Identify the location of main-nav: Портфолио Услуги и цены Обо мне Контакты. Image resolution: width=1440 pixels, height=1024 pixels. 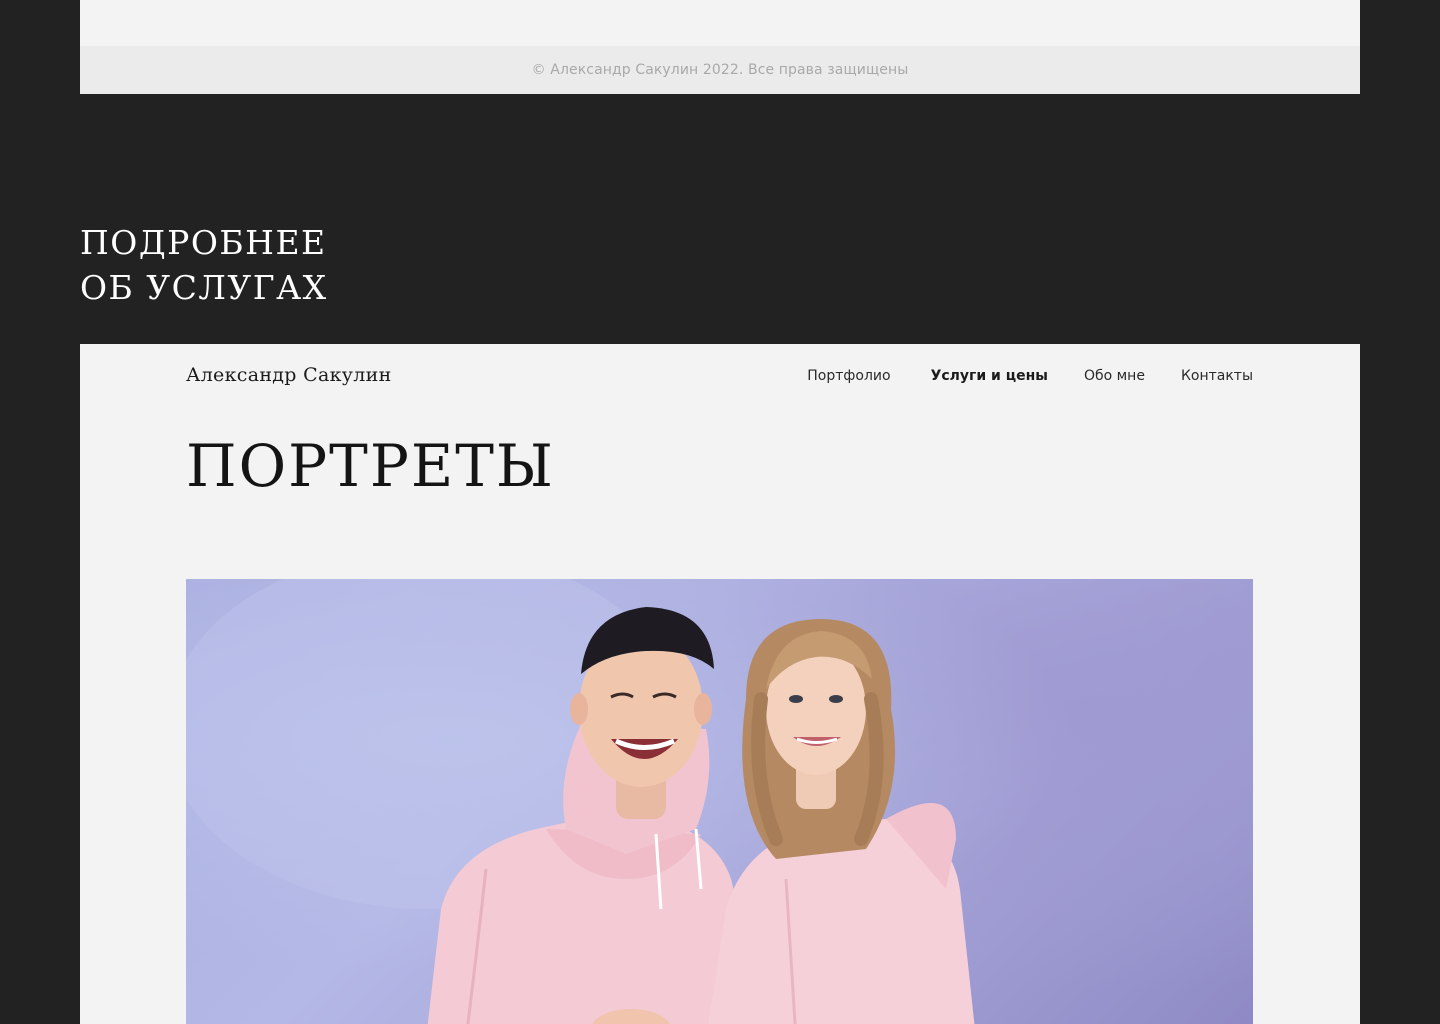
(1030, 376).